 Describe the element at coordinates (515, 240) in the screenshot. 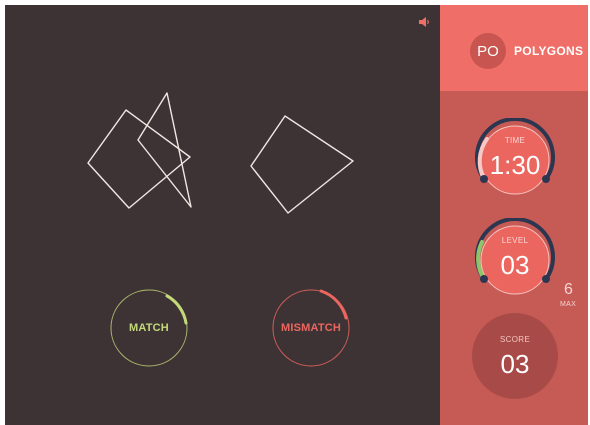

I see `level-label: LEVEL` at that location.